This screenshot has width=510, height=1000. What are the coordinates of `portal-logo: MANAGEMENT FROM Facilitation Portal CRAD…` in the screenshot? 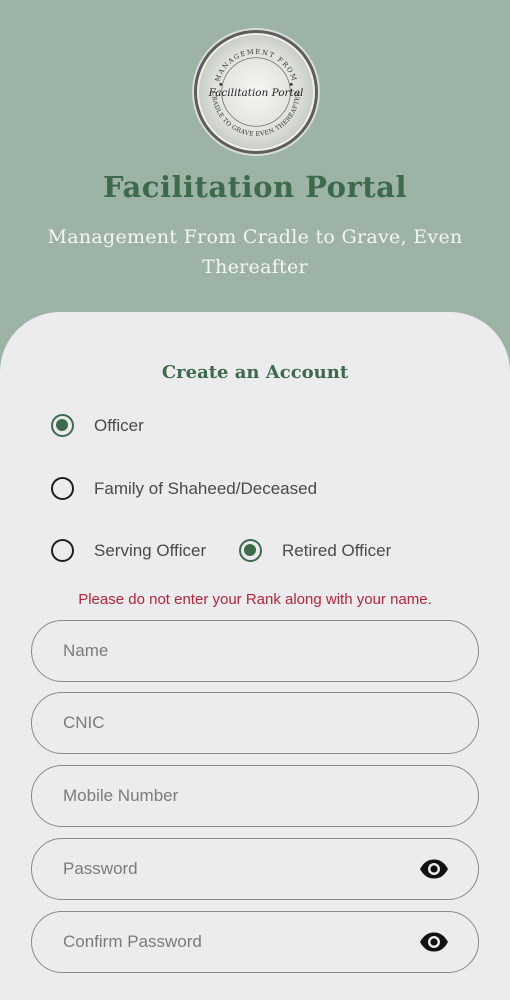 It's located at (256, 92).